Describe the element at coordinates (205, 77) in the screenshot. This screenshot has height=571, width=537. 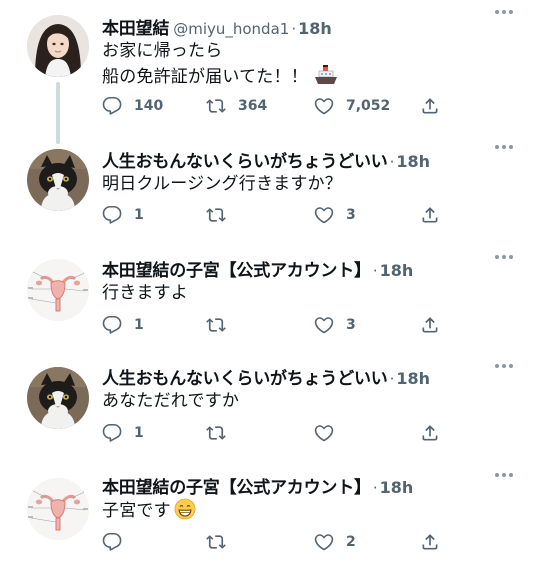
I see `tweet-text-line-content: 船の免許証が届いてた！！` at that location.